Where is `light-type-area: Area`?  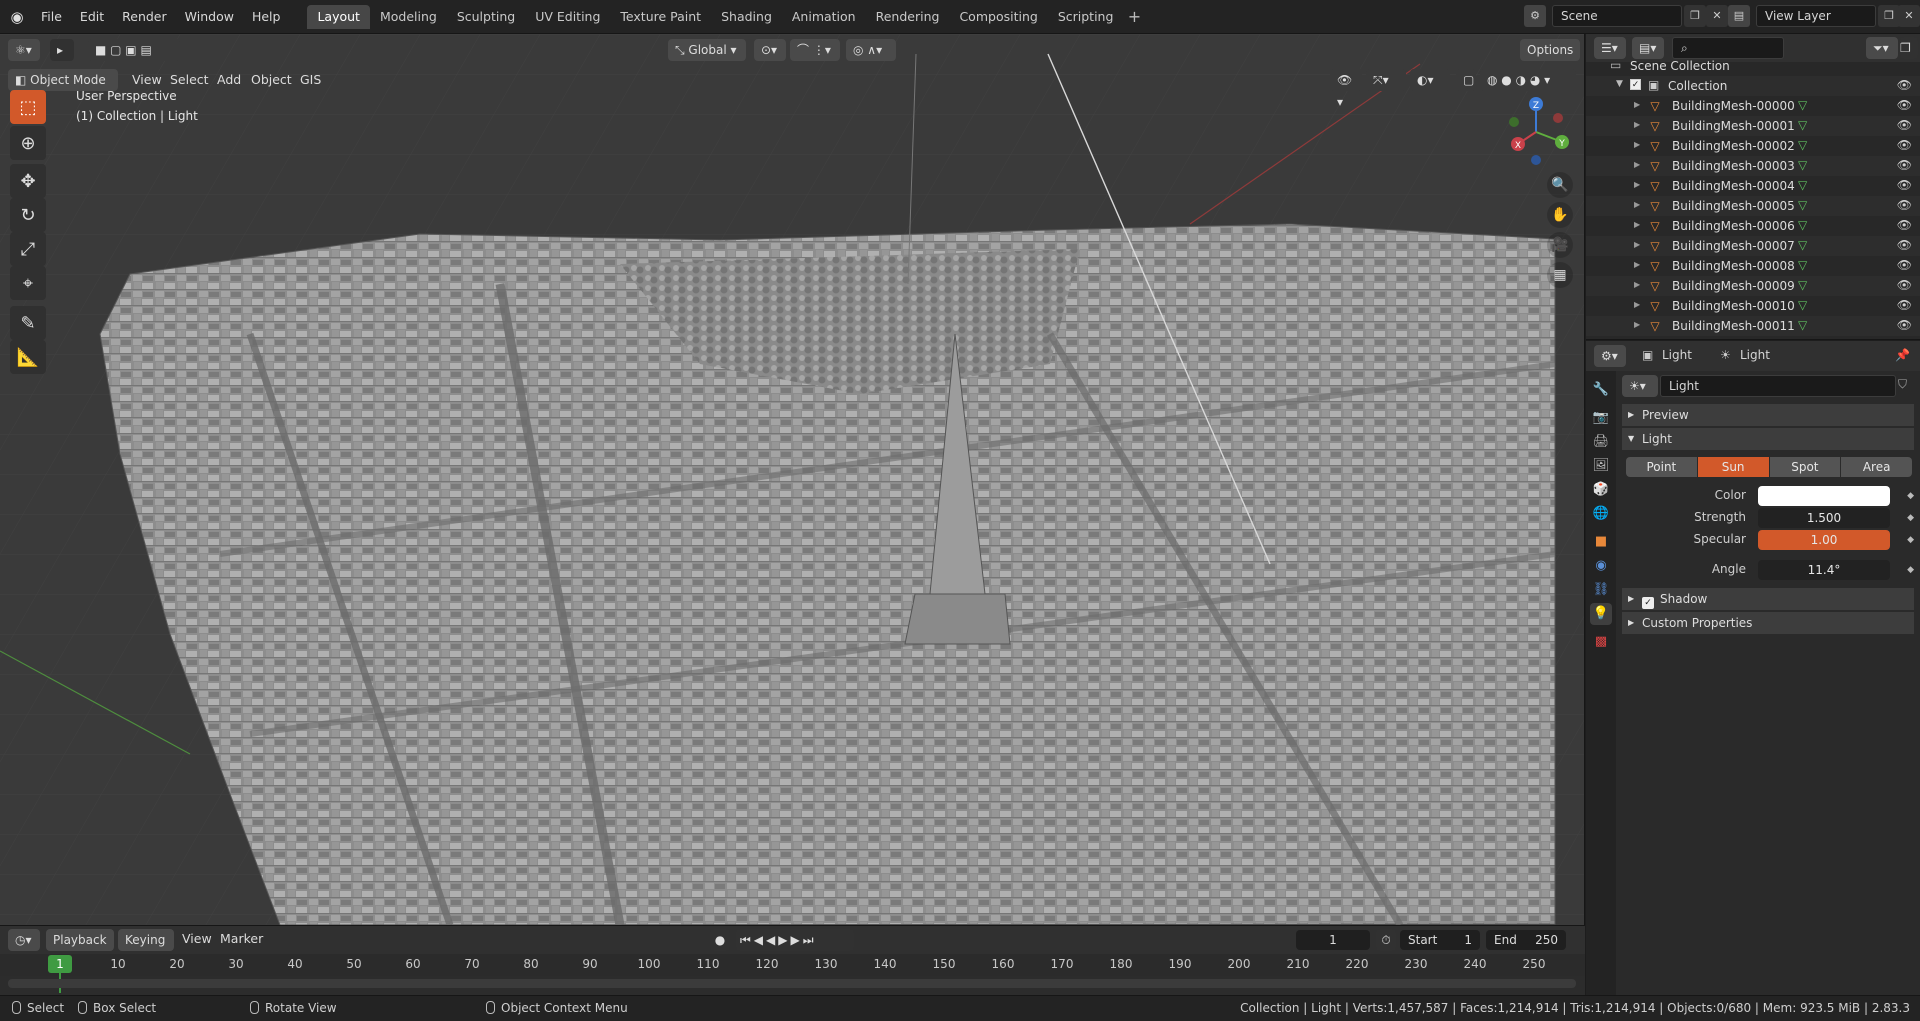
light-type-area: Area is located at coordinates (1876, 467).